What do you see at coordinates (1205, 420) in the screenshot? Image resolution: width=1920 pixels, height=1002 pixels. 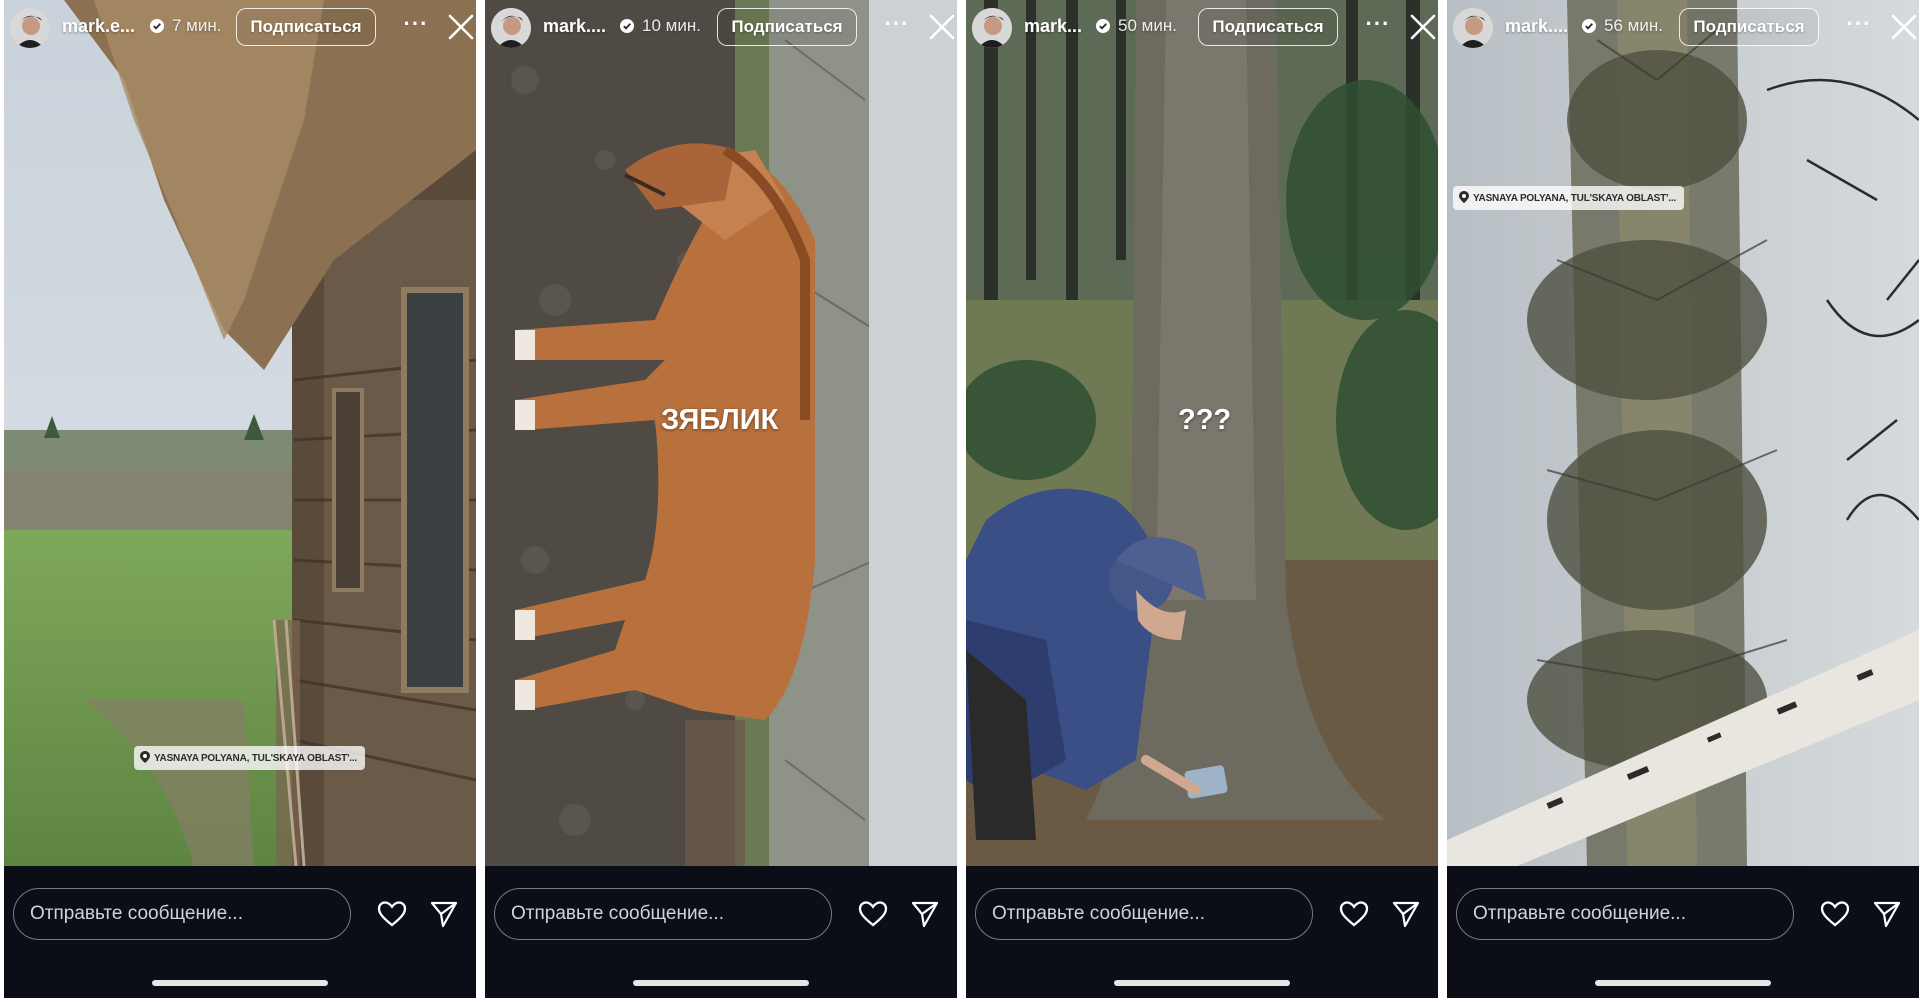 I see `story-caption: ???` at bounding box center [1205, 420].